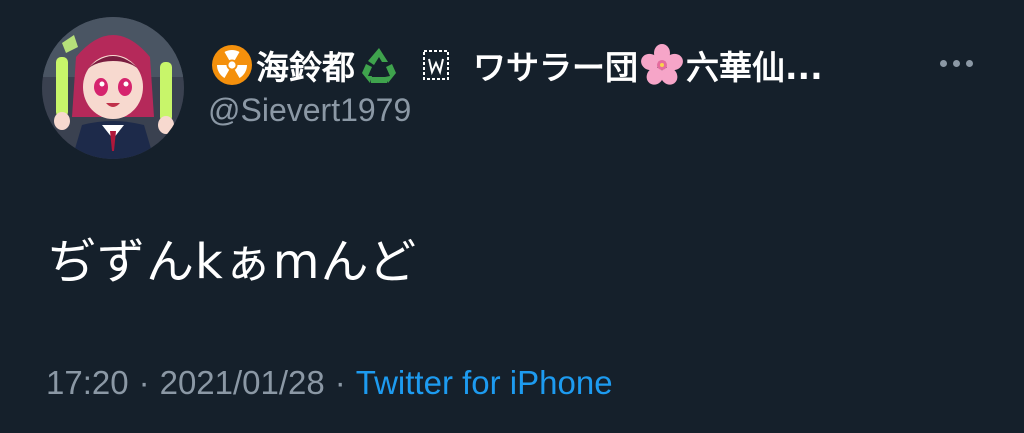 This screenshot has width=1024, height=433. What do you see at coordinates (484, 382) in the screenshot?
I see `tweet-source-link: Twitter for iPhone` at bounding box center [484, 382].